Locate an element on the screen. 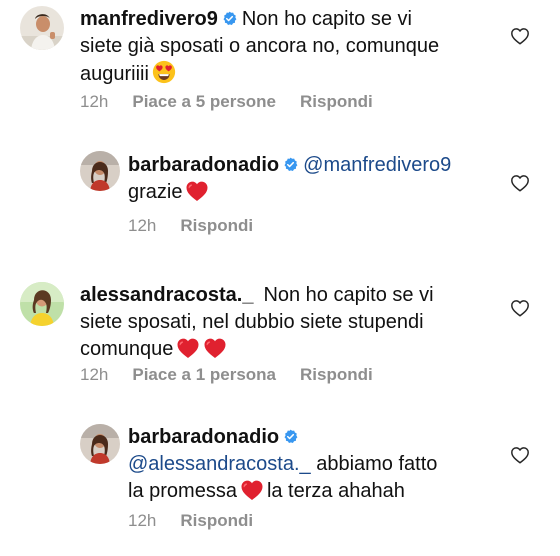 The image size is (560, 556). heart-eyes-emoji-icon is located at coordinates (164, 72).